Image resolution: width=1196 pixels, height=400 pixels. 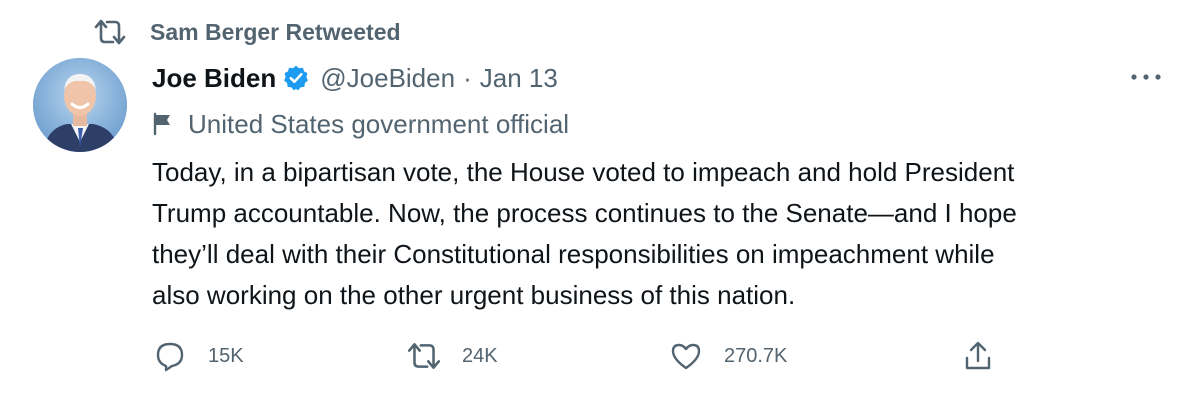 What do you see at coordinates (582, 356) in the screenshot?
I see `action-bar: 15K 24K 270.7K` at bounding box center [582, 356].